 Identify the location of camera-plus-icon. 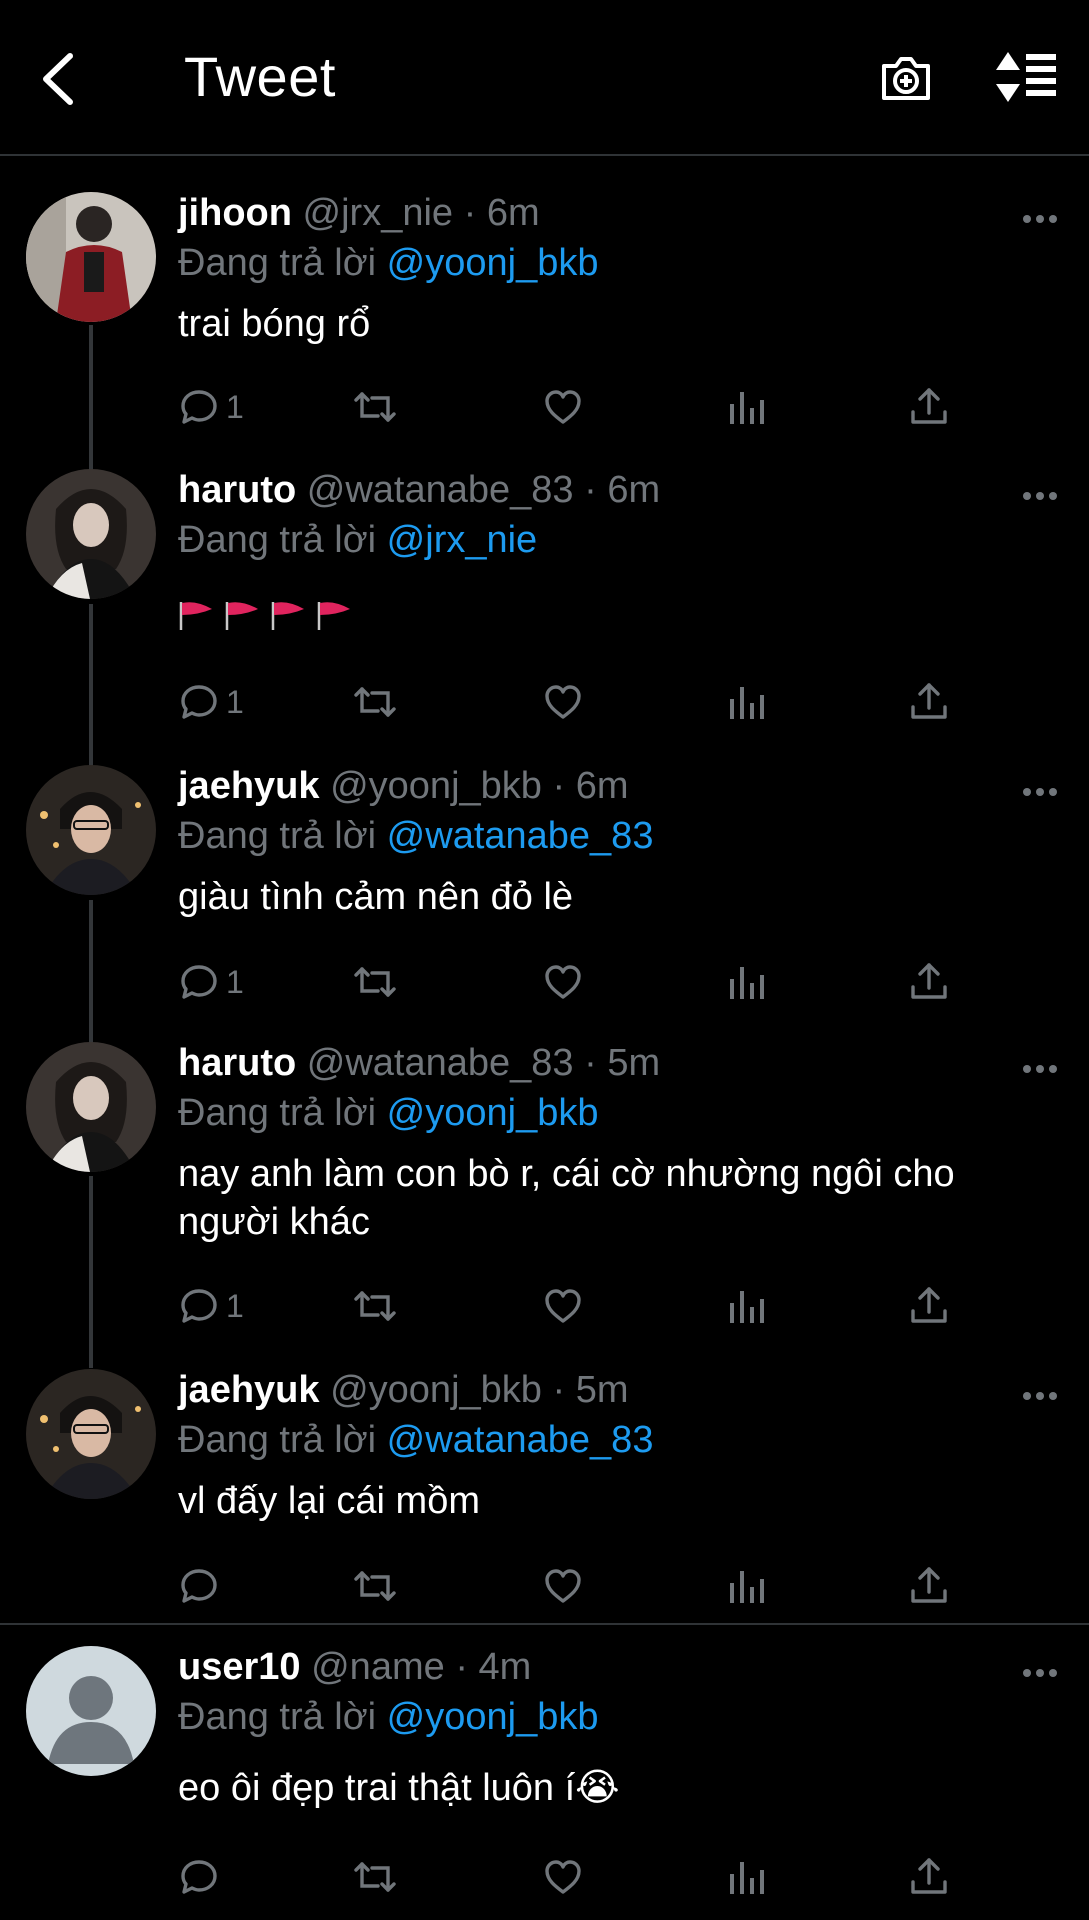
(906, 78).